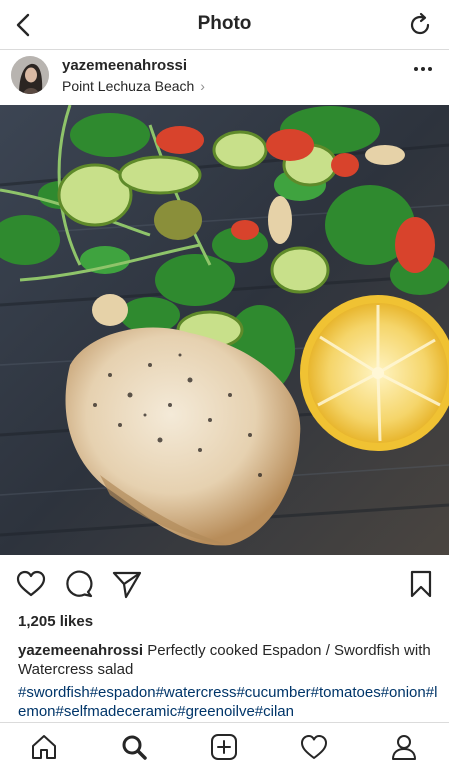 The width and height of the screenshot is (449, 770). Describe the element at coordinates (128, 86) in the screenshot. I see `location-label: Point Lechuza Beach` at that location.